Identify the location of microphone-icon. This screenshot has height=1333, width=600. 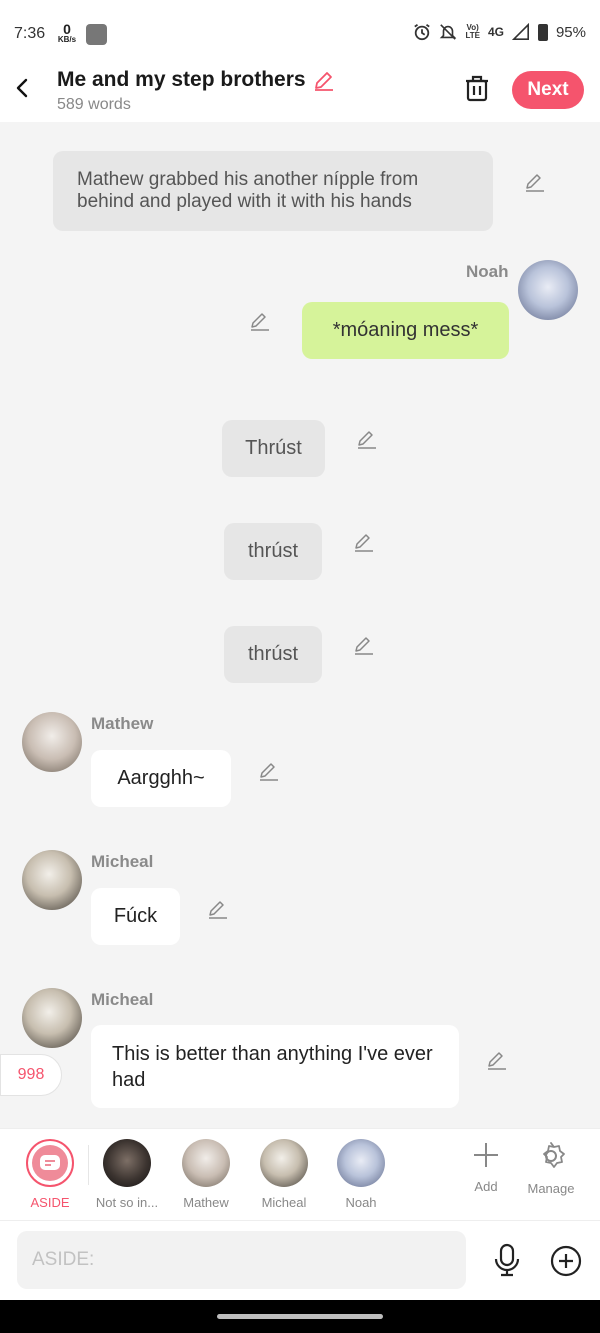
(507, 1260).